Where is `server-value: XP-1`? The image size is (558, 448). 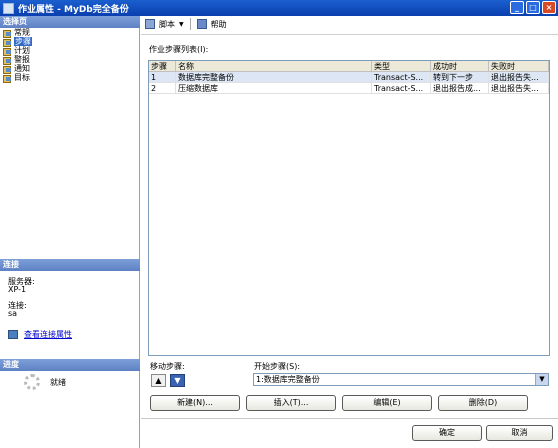 server-value: XP-1 is located at coordinates (17, 289).